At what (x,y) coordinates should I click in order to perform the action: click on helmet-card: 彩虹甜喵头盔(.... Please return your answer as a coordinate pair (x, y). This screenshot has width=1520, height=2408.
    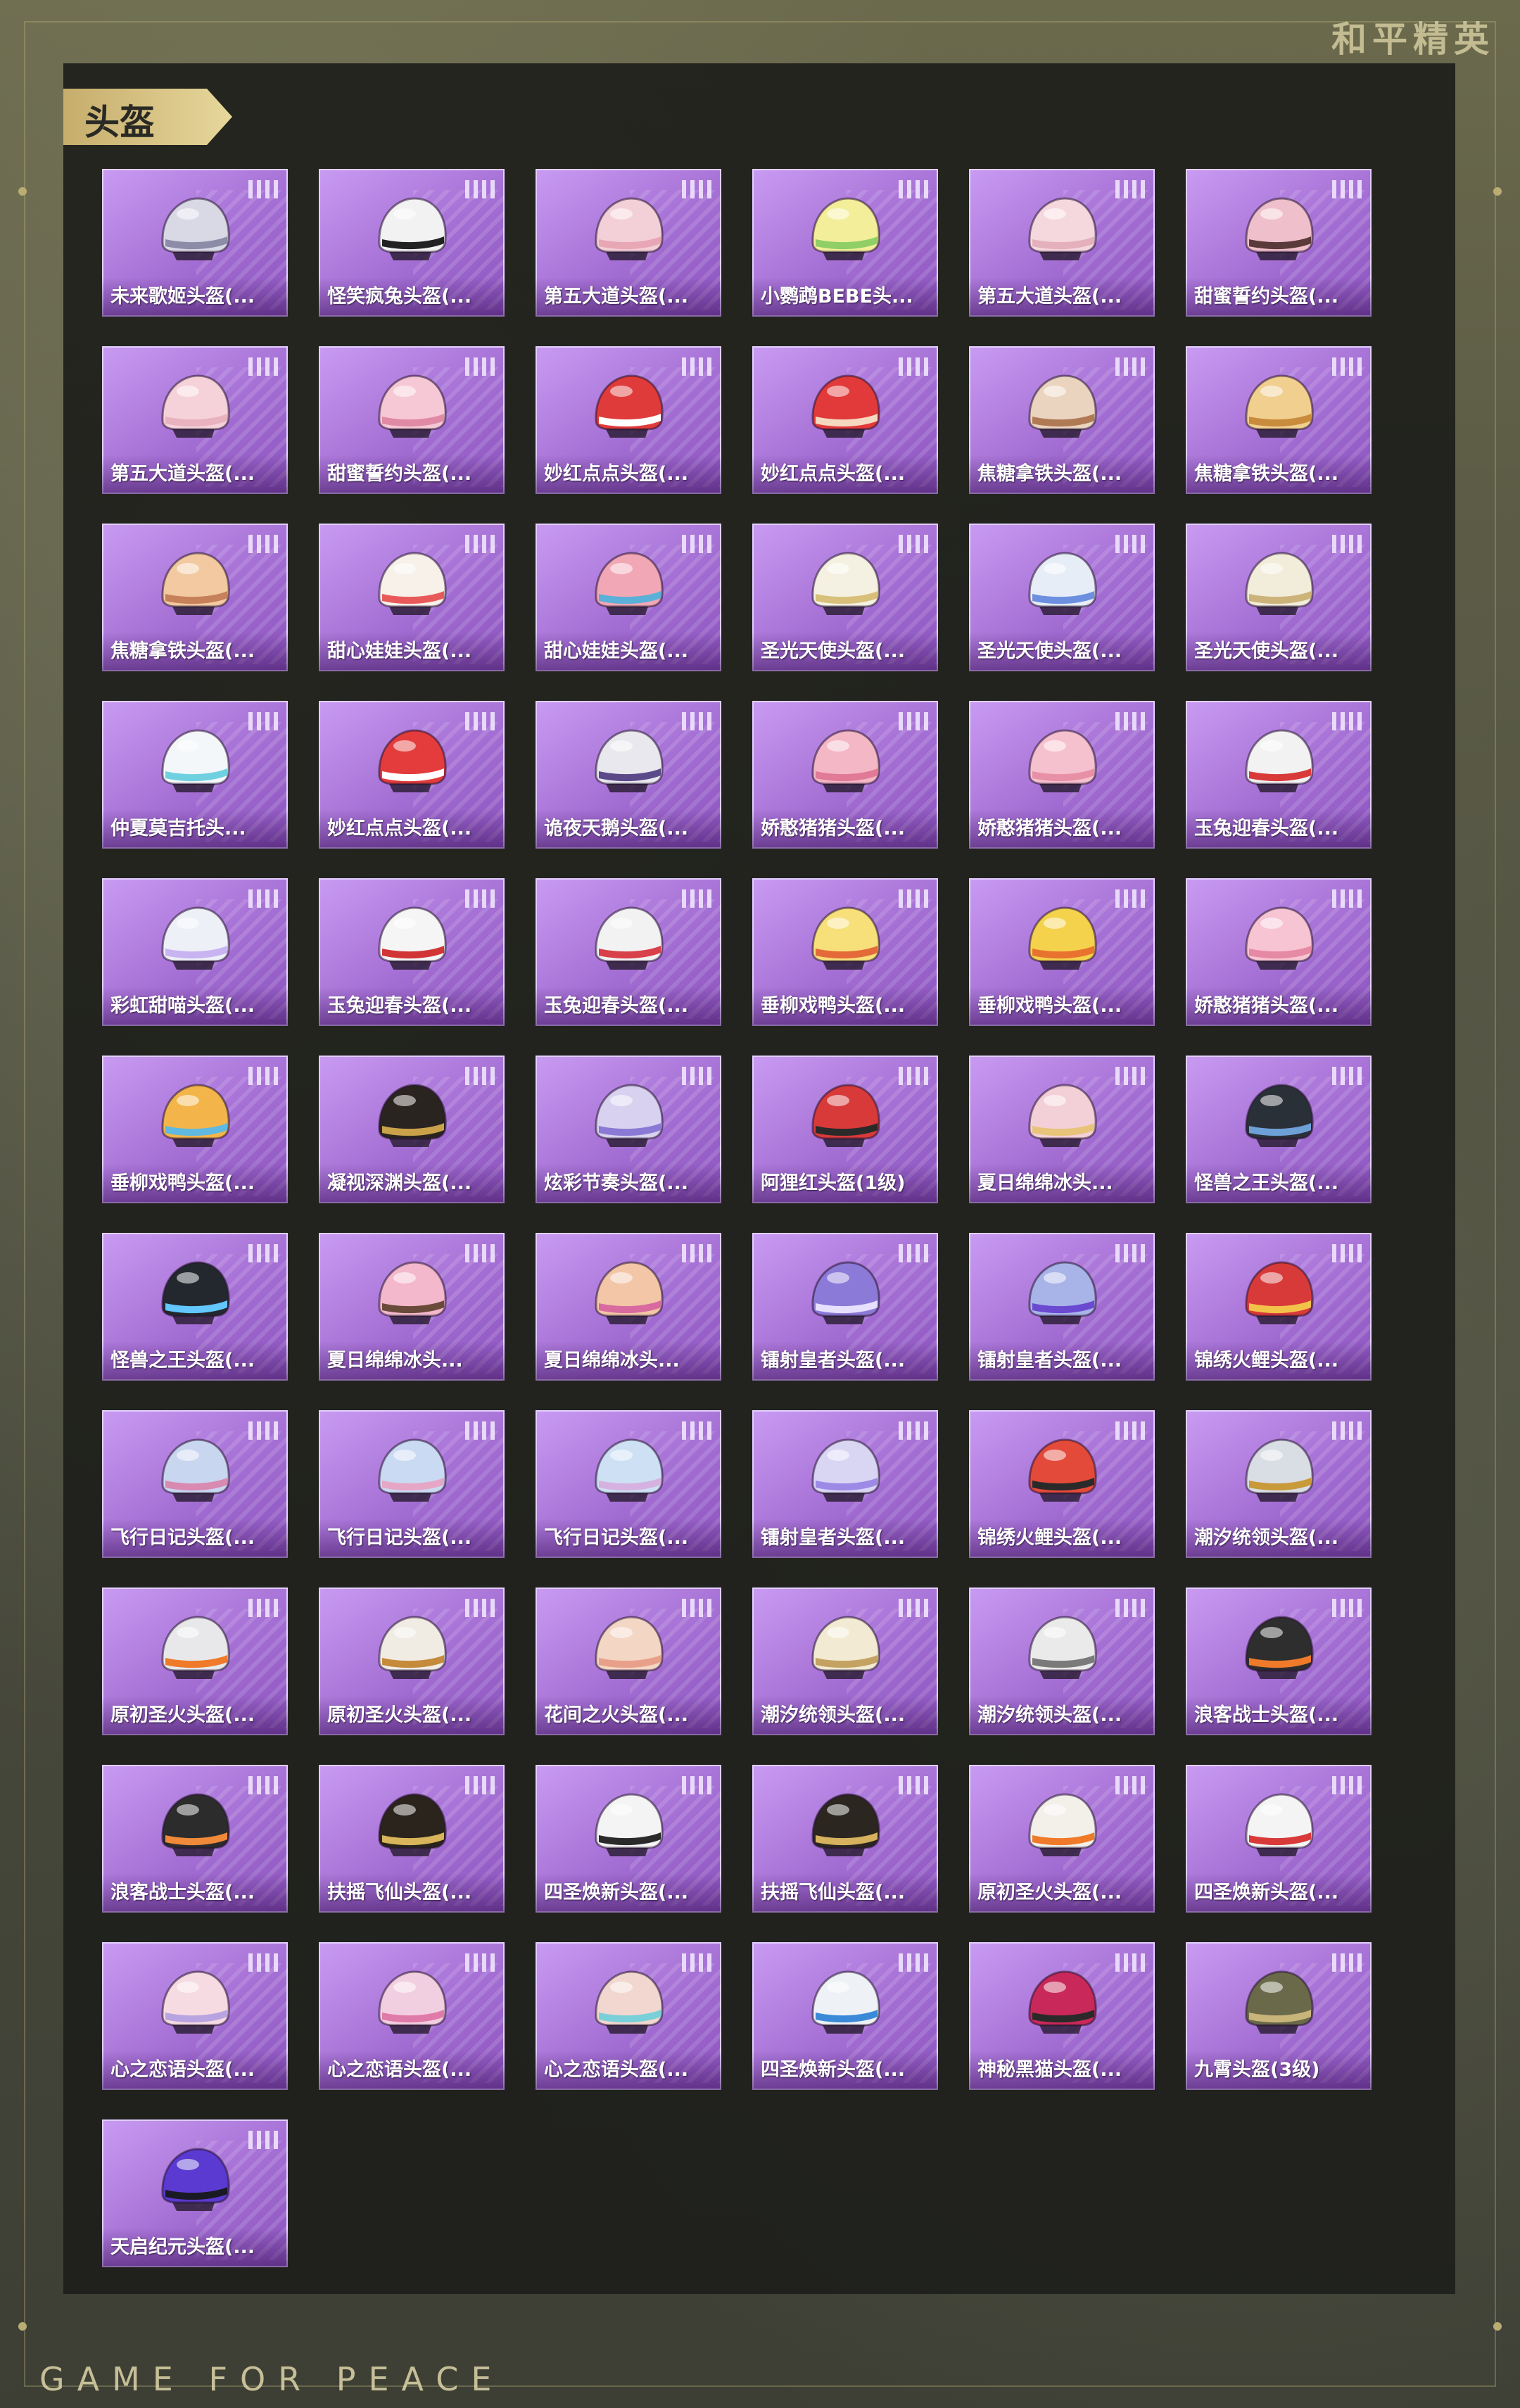
    Looking at the image, I should click on (195, 952).